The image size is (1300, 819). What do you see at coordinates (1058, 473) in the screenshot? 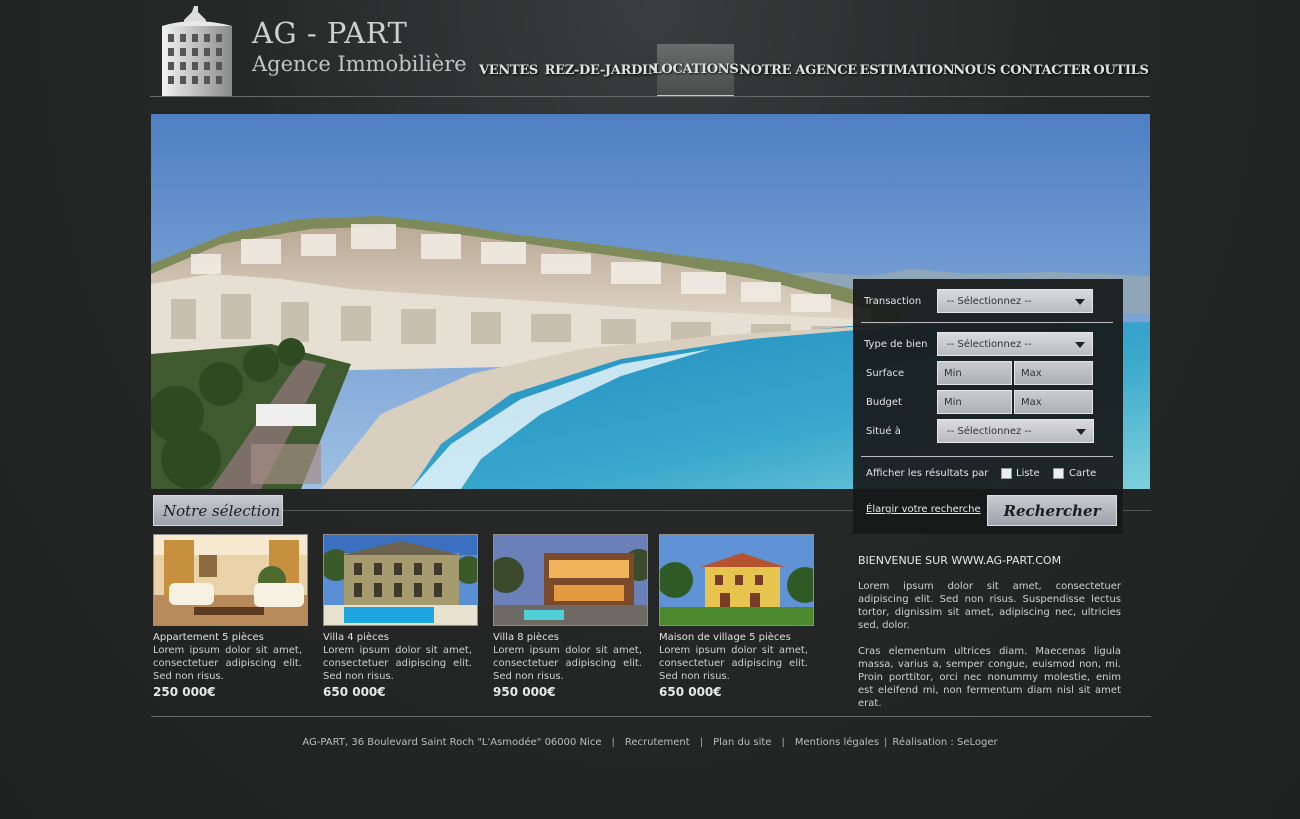
I see `map-checkbox` at bounding box center [1058, 473].